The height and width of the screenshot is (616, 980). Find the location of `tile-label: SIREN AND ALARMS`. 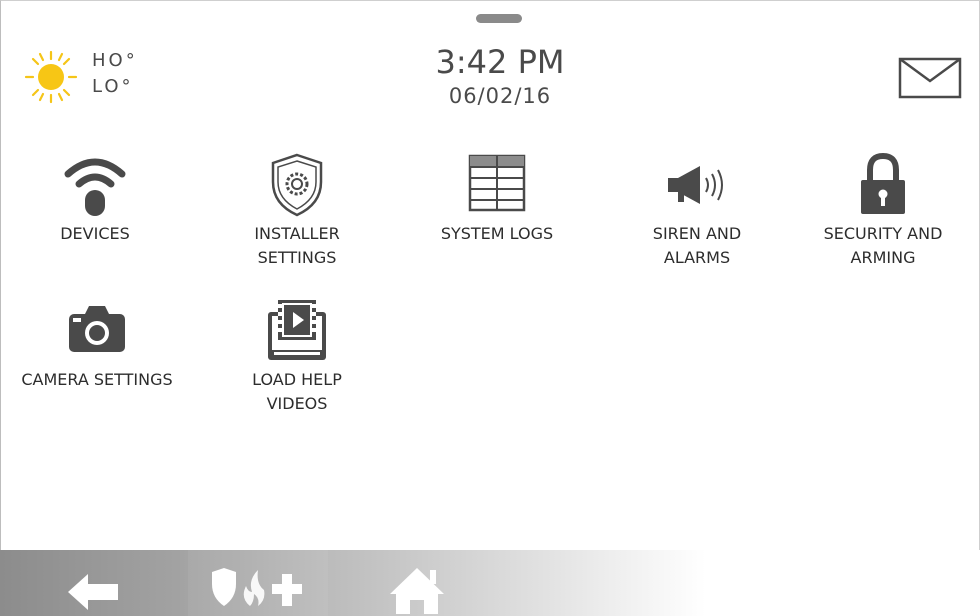

tile-label: SIREN AND ALARMS is located at coordinates (697, 245).